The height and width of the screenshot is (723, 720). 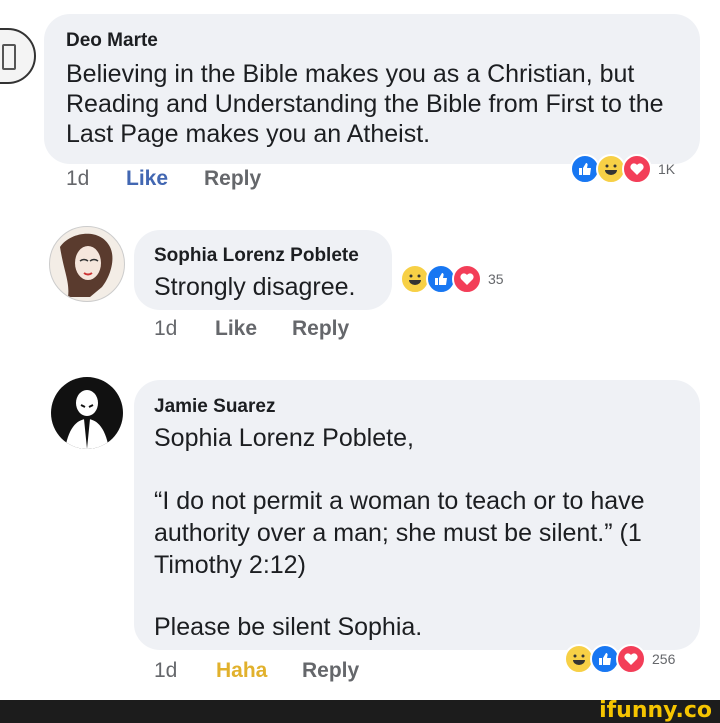 I want to click on profile-sketch-icon, so click(x=86, y=265).